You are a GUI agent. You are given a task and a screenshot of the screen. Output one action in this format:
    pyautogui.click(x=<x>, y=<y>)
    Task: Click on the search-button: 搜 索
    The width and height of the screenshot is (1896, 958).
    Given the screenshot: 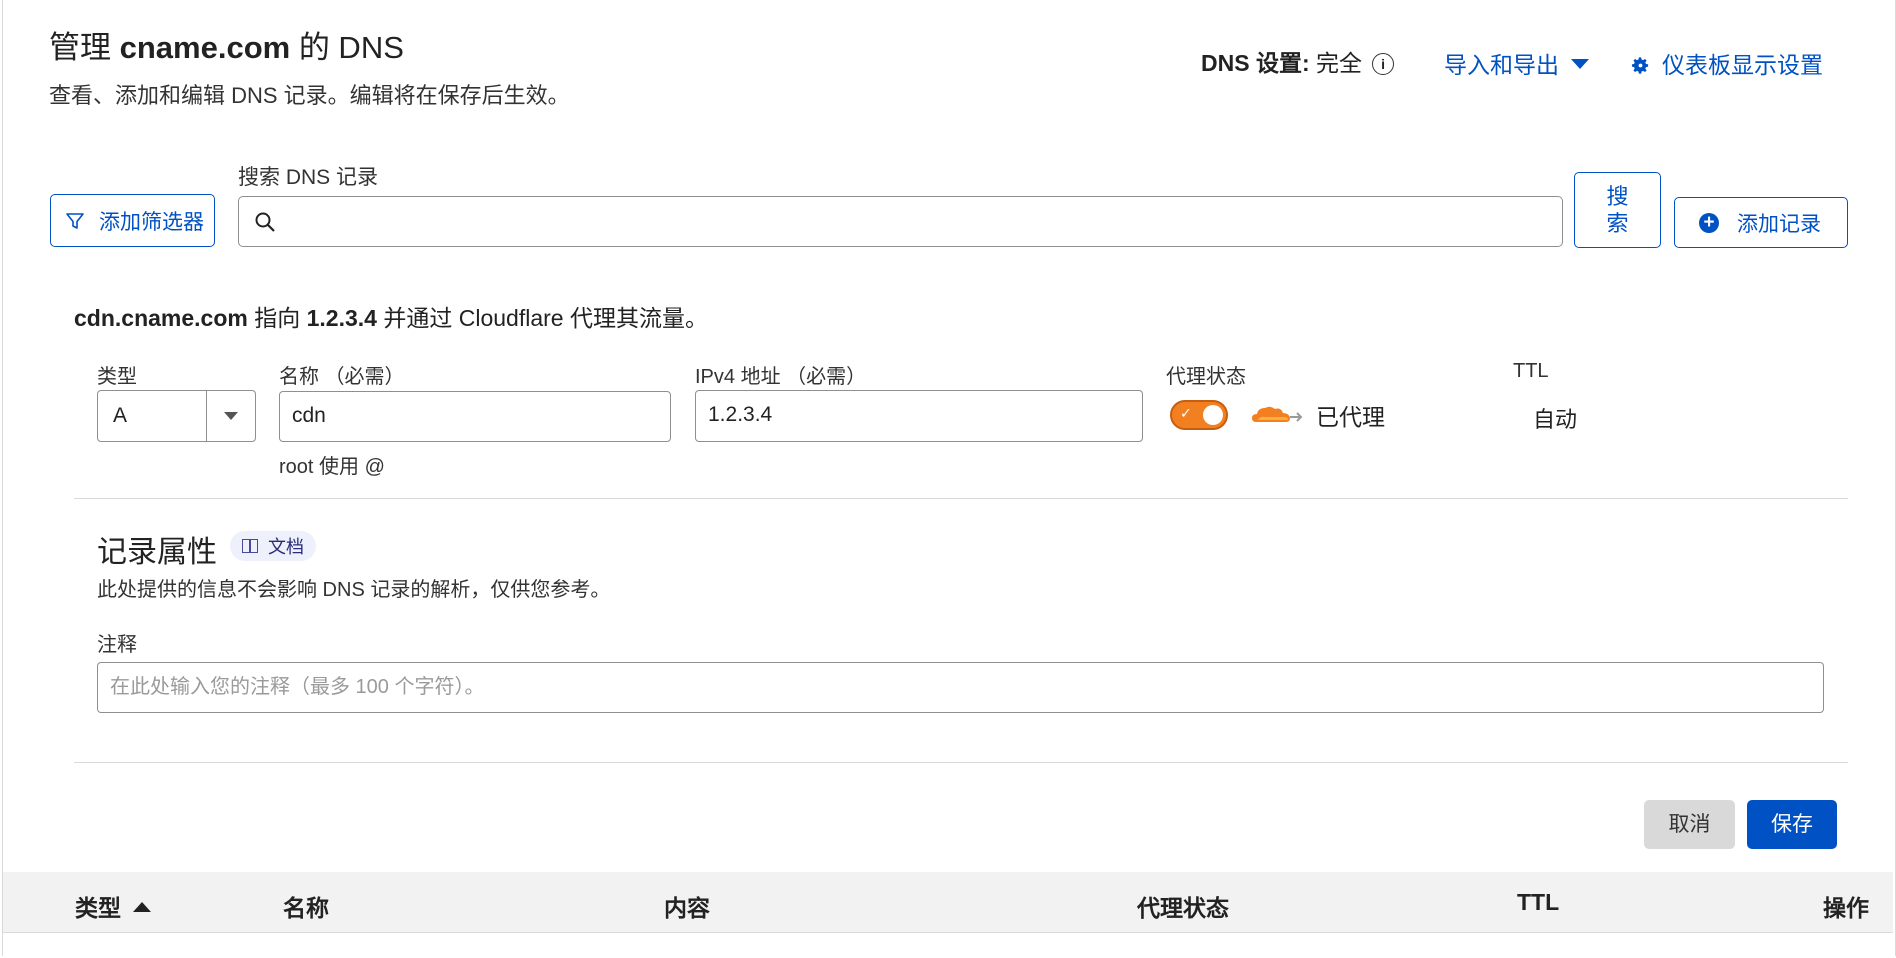 What is the action you would take?
    pyautogui.click(x=1617, y=210)
    